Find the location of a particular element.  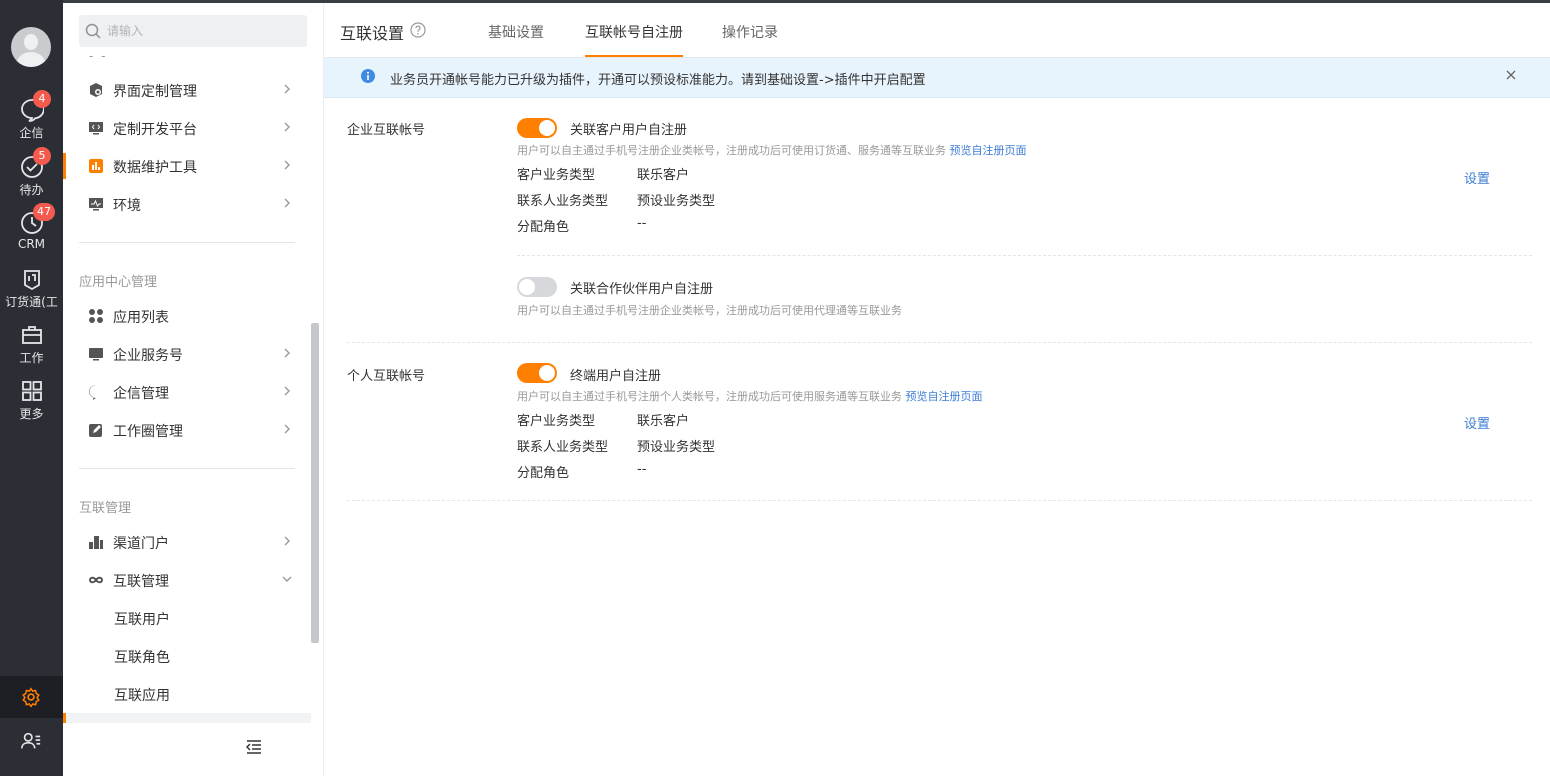

field-label: 分配角色 is located at coordinates (543, 473).